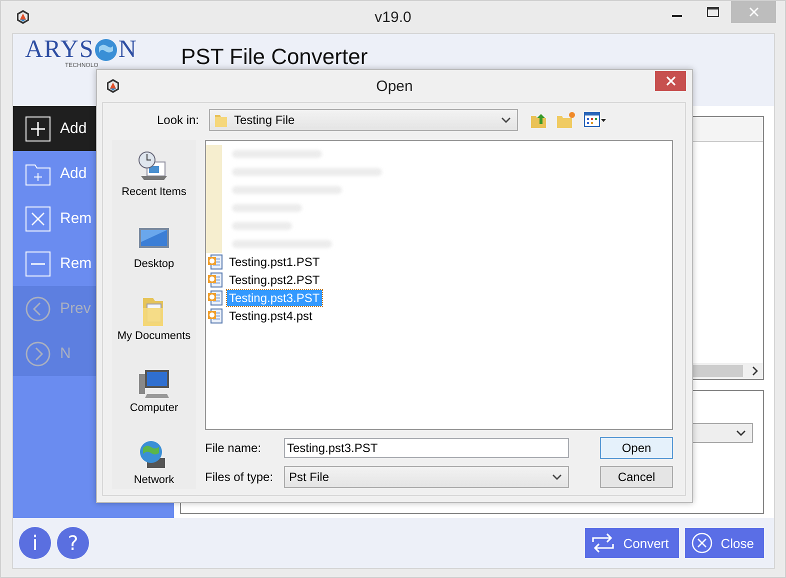 This screenshot has width=786, height=578. What do you see at coordinates (154, 174) in the screenshot?
I see `place-item: Recent Items` at bounding box center [154, 174].